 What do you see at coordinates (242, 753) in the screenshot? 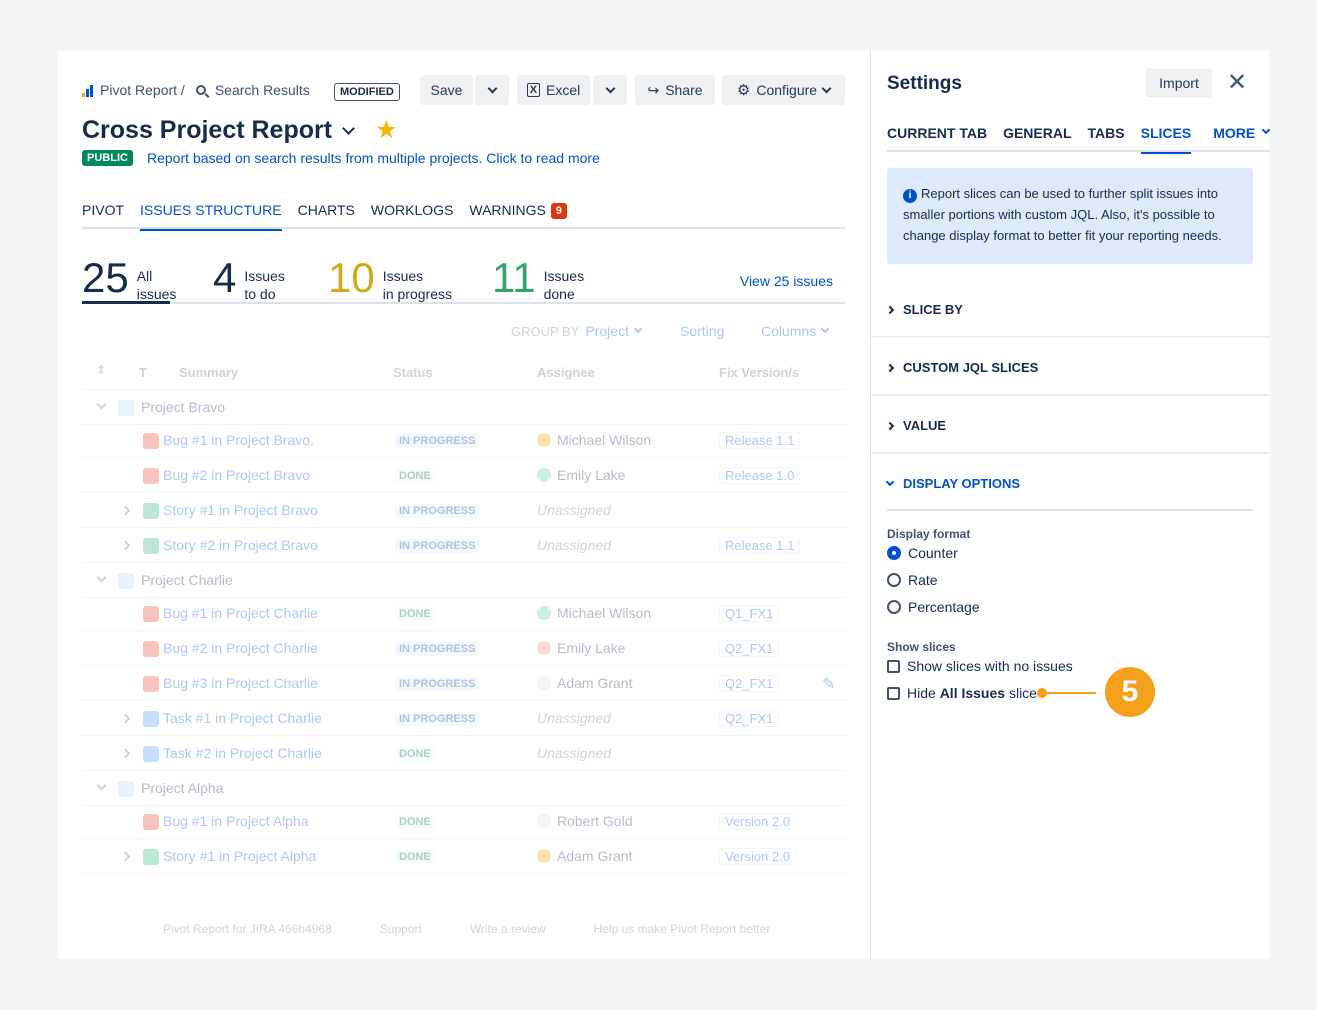
I see `issue-summary-link: Task #2 in Project Charlie` at bounding box center [242, 753].